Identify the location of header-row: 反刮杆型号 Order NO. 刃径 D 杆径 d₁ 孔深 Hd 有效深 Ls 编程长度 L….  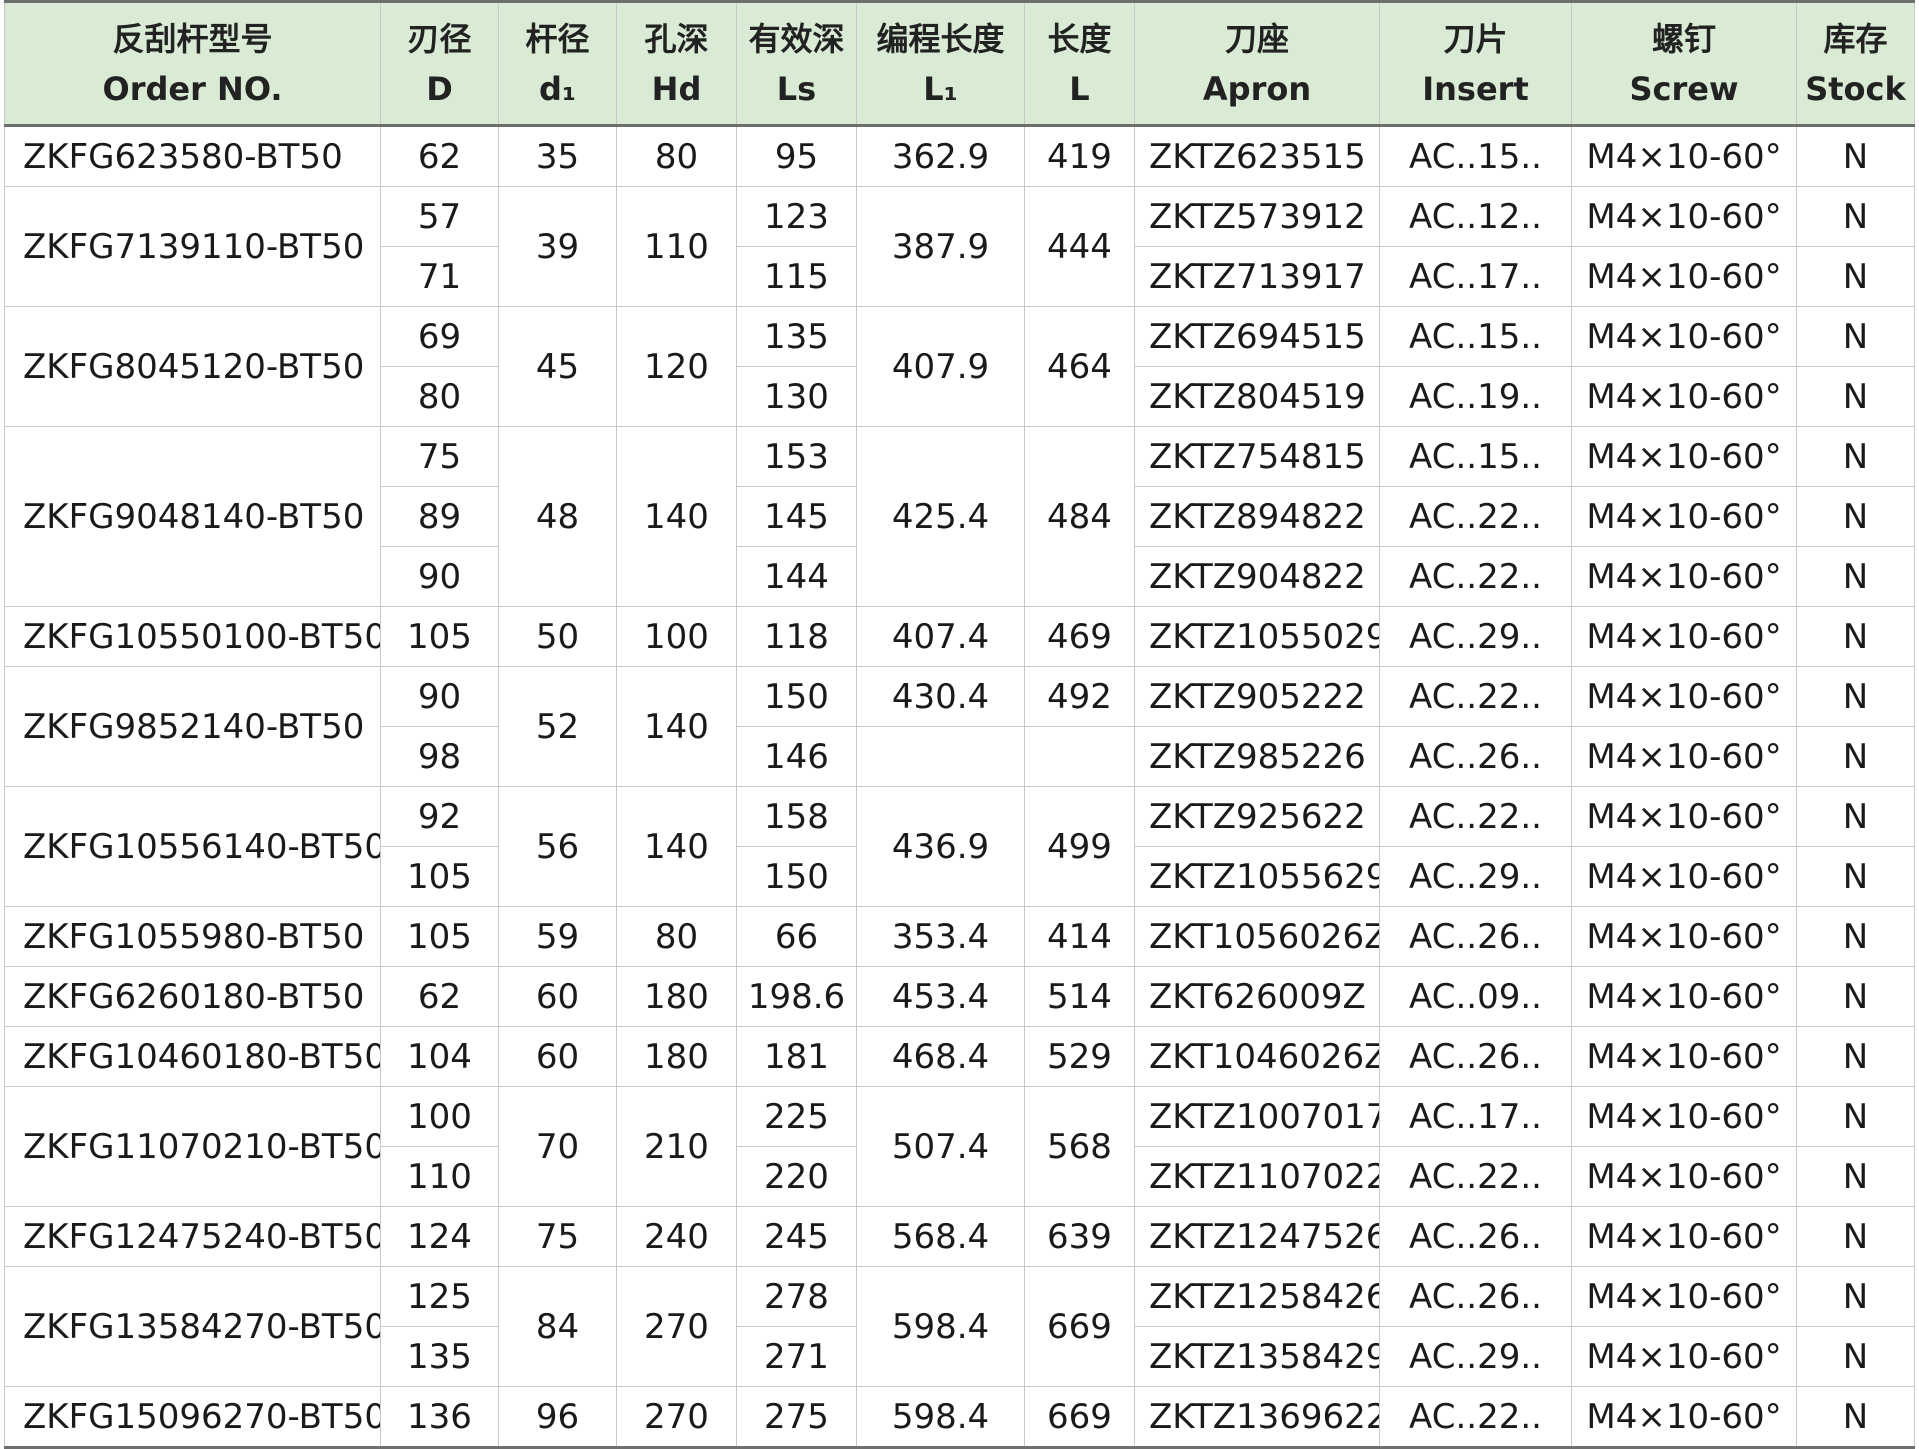
(959, 63).